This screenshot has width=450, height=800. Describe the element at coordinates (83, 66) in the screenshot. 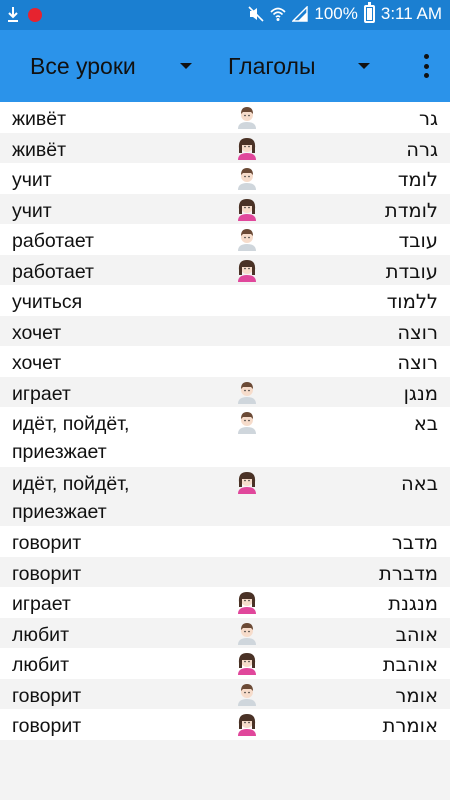

I see `lessons-spinner: Все уроки` at that location.